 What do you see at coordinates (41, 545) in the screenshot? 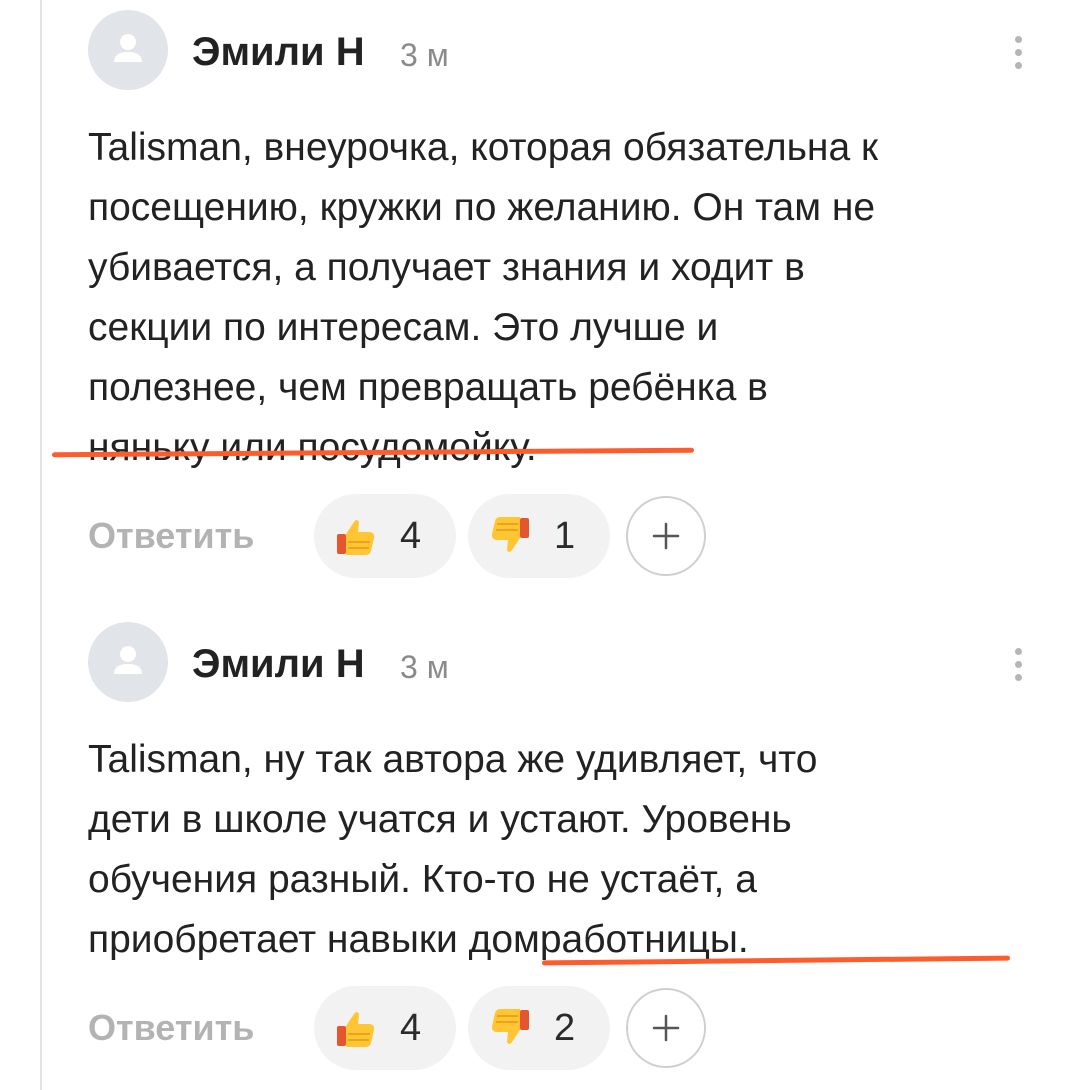
I see `thread-line` at bounding box center [41, 545].